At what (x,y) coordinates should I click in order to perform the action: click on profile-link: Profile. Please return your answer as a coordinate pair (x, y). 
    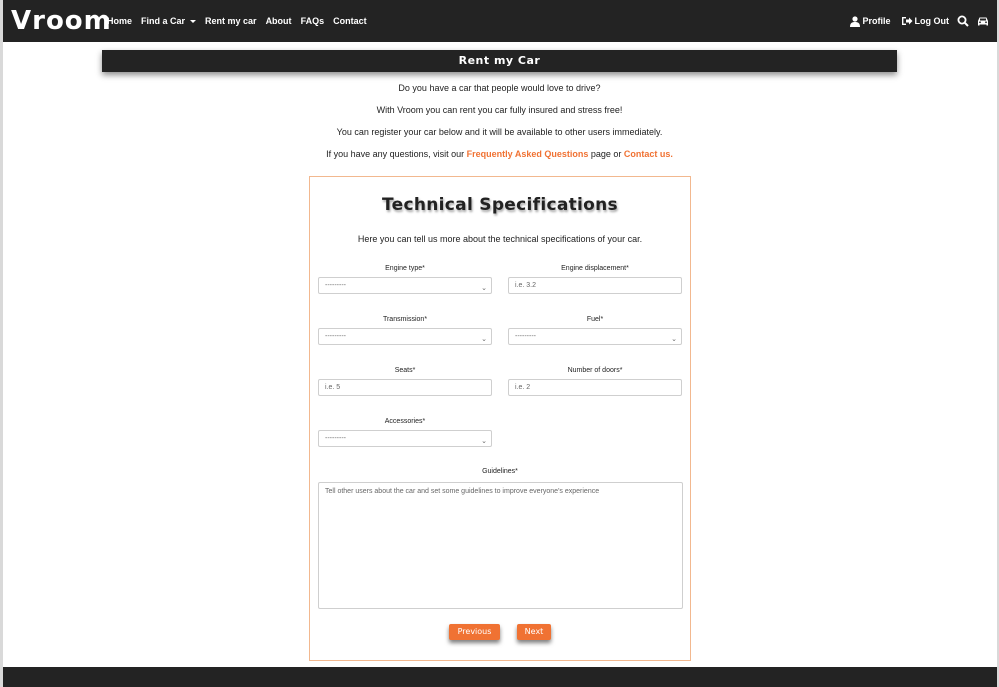
    Looking at the image, I should click on (870, 21).